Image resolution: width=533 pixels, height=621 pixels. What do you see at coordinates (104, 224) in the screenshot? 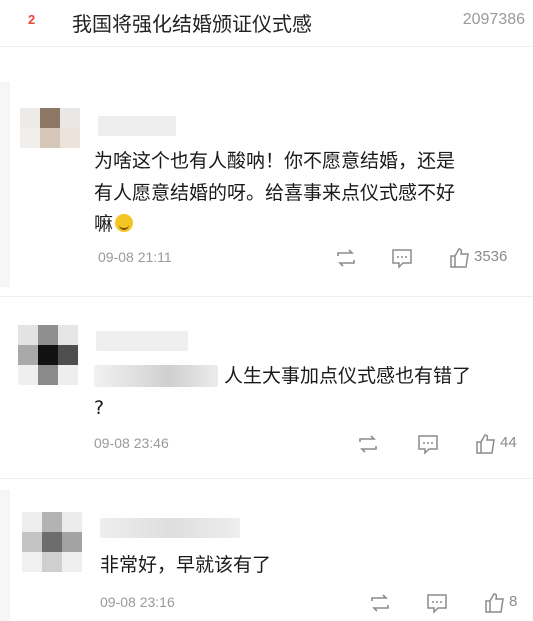
I see `comment-text-tail: 嘛` at bounding box center [104, 224].